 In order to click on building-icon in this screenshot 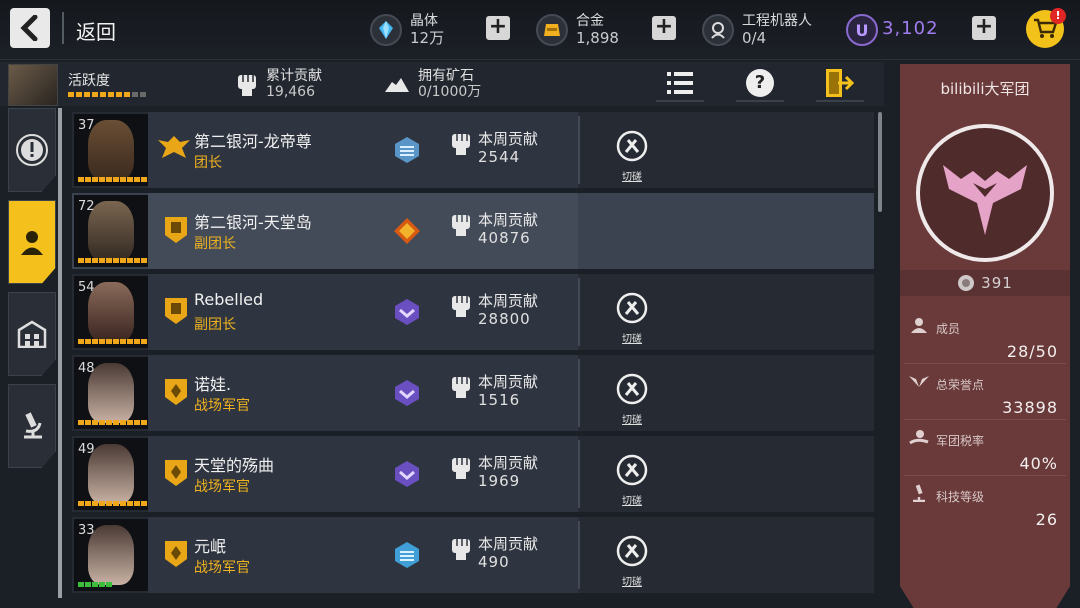, I will do `click(32, 334)`.